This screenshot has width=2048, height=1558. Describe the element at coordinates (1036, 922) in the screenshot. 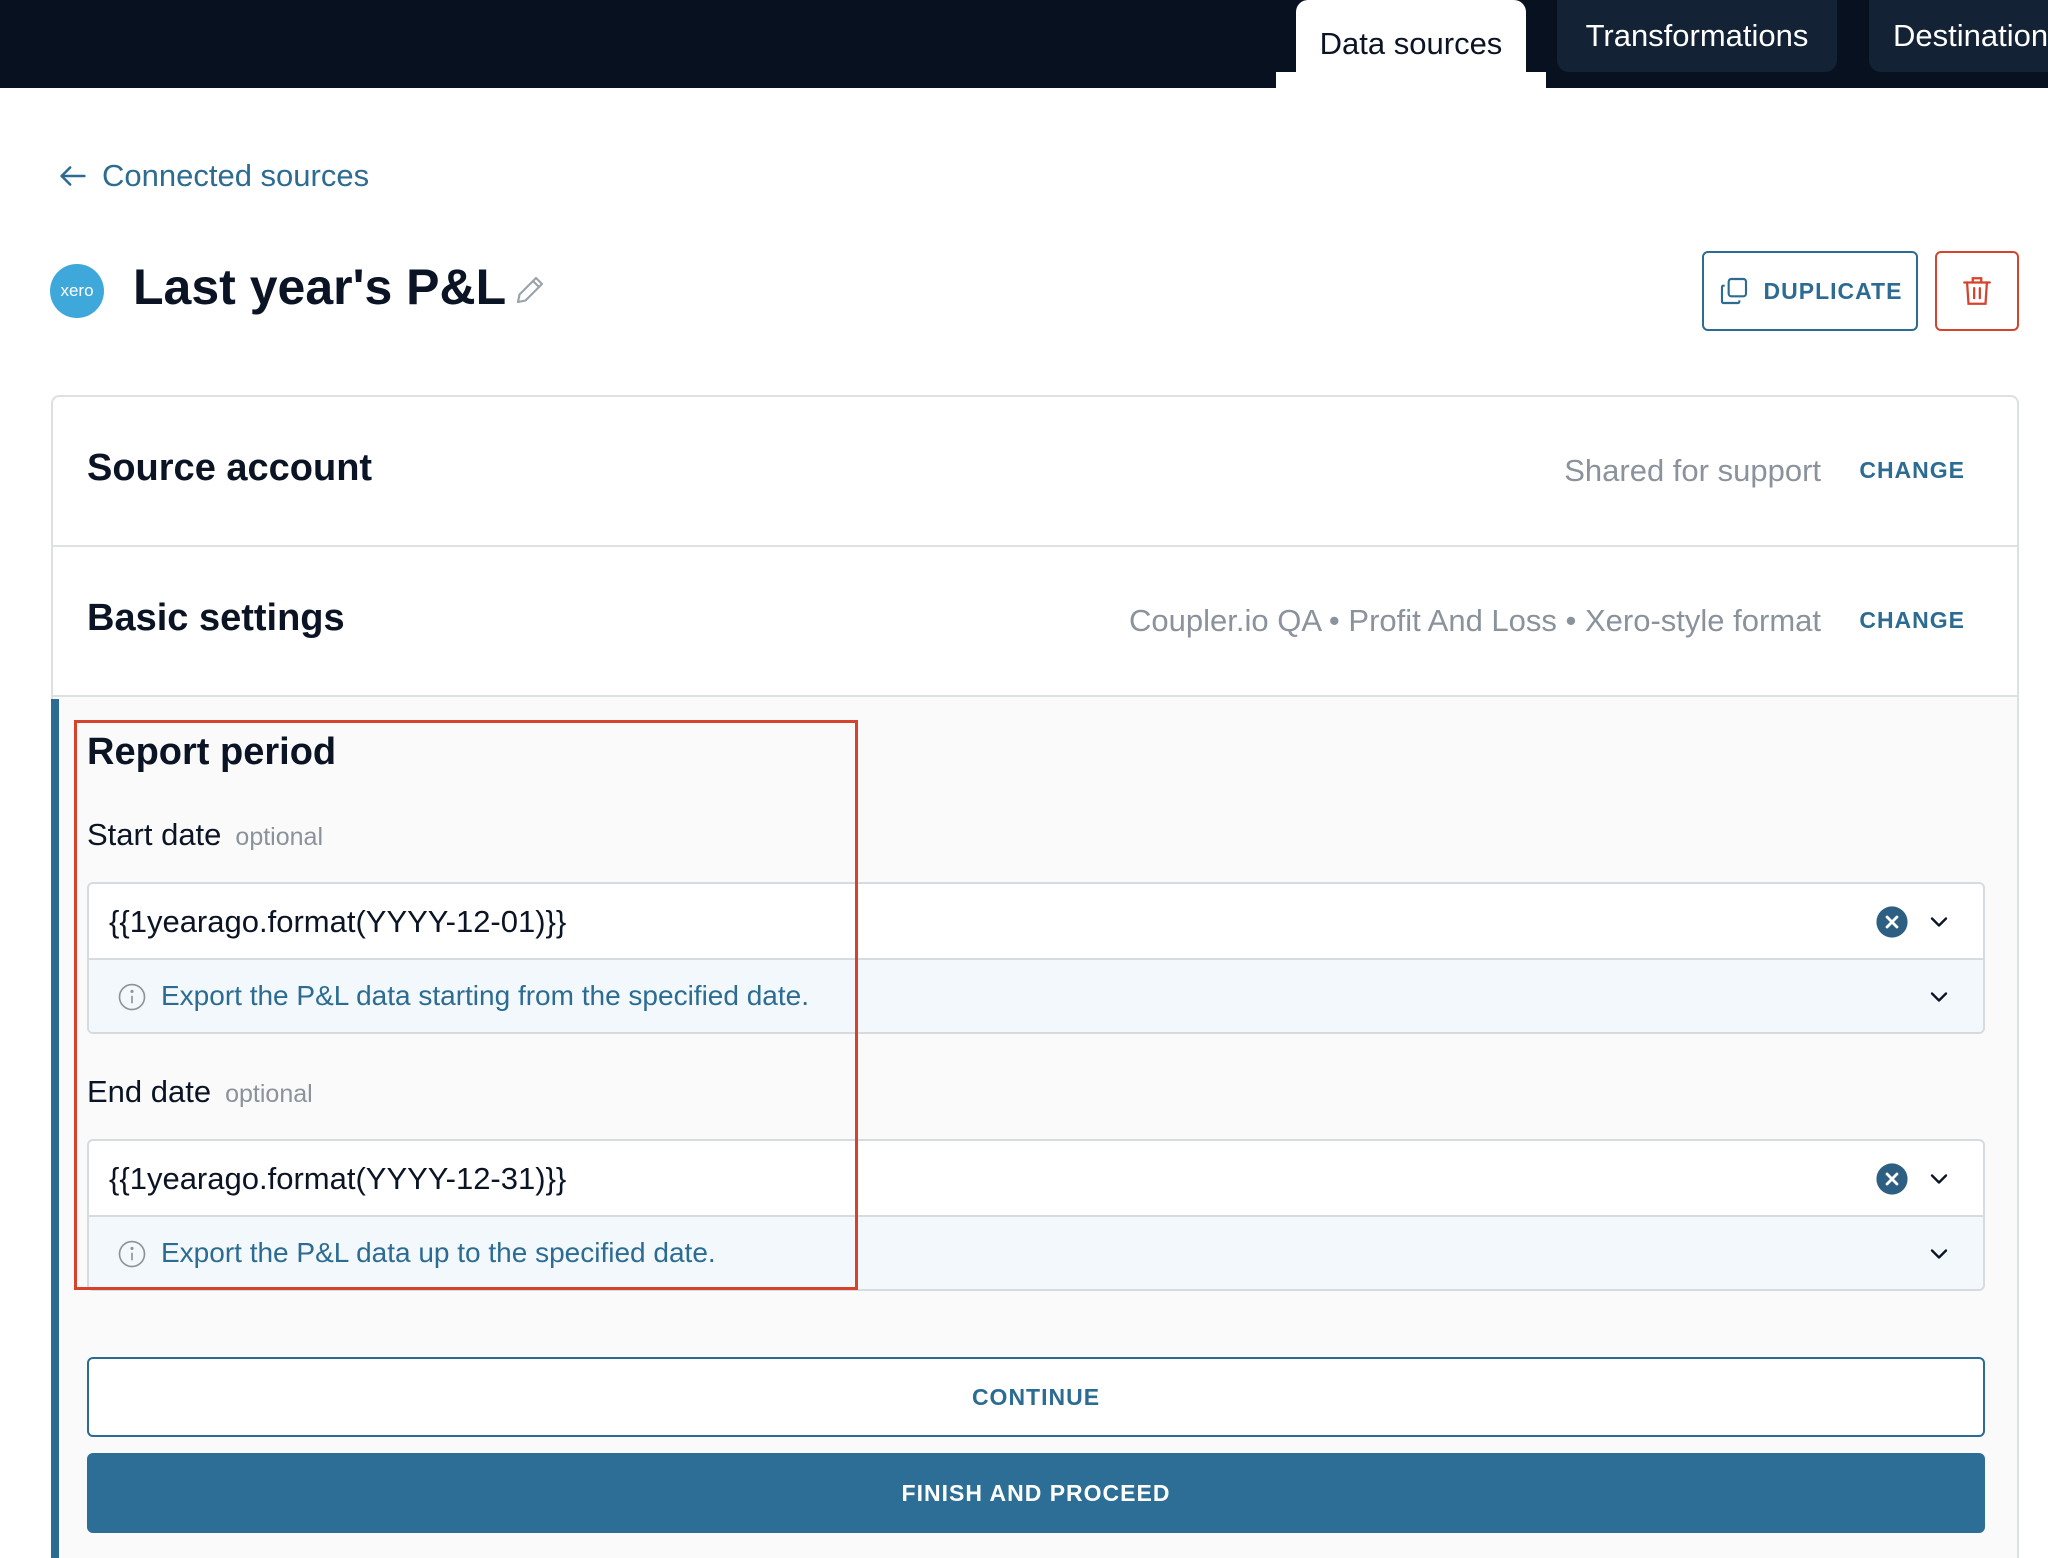

I see `start-date-input: {{1yearago.format(YYYY-12-01)}}` at that location.